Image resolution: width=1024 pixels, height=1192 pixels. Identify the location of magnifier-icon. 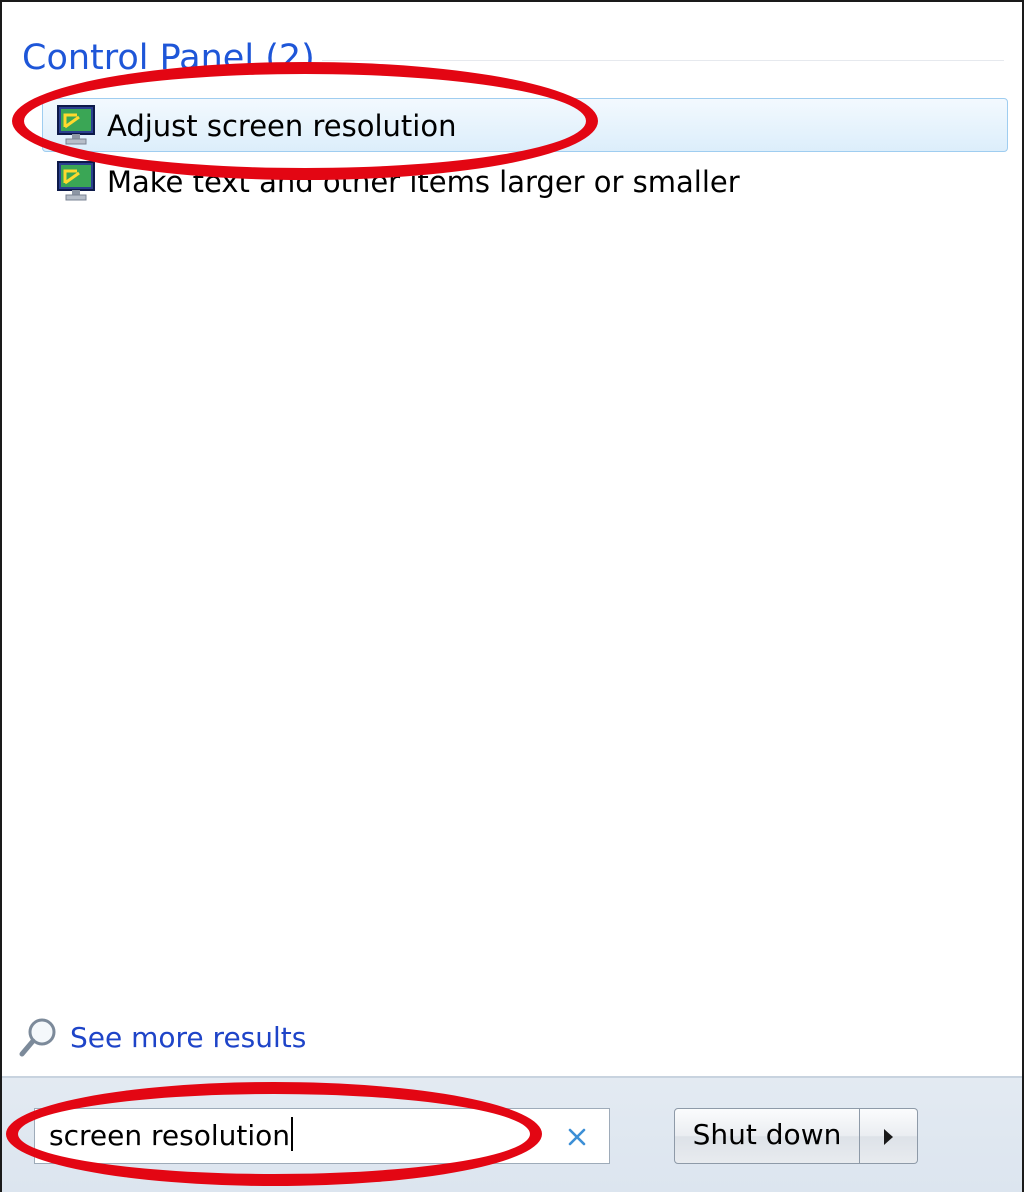
(37, 1037).